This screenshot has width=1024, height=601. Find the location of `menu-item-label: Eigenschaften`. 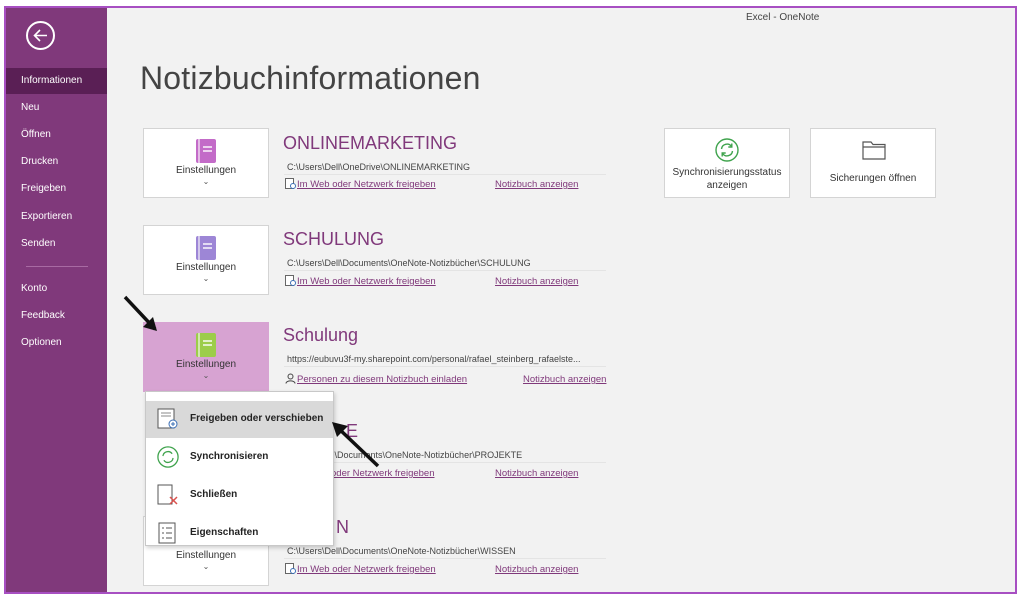

menu-item-label: Eigenschaften is located at coordinates (224, 532).